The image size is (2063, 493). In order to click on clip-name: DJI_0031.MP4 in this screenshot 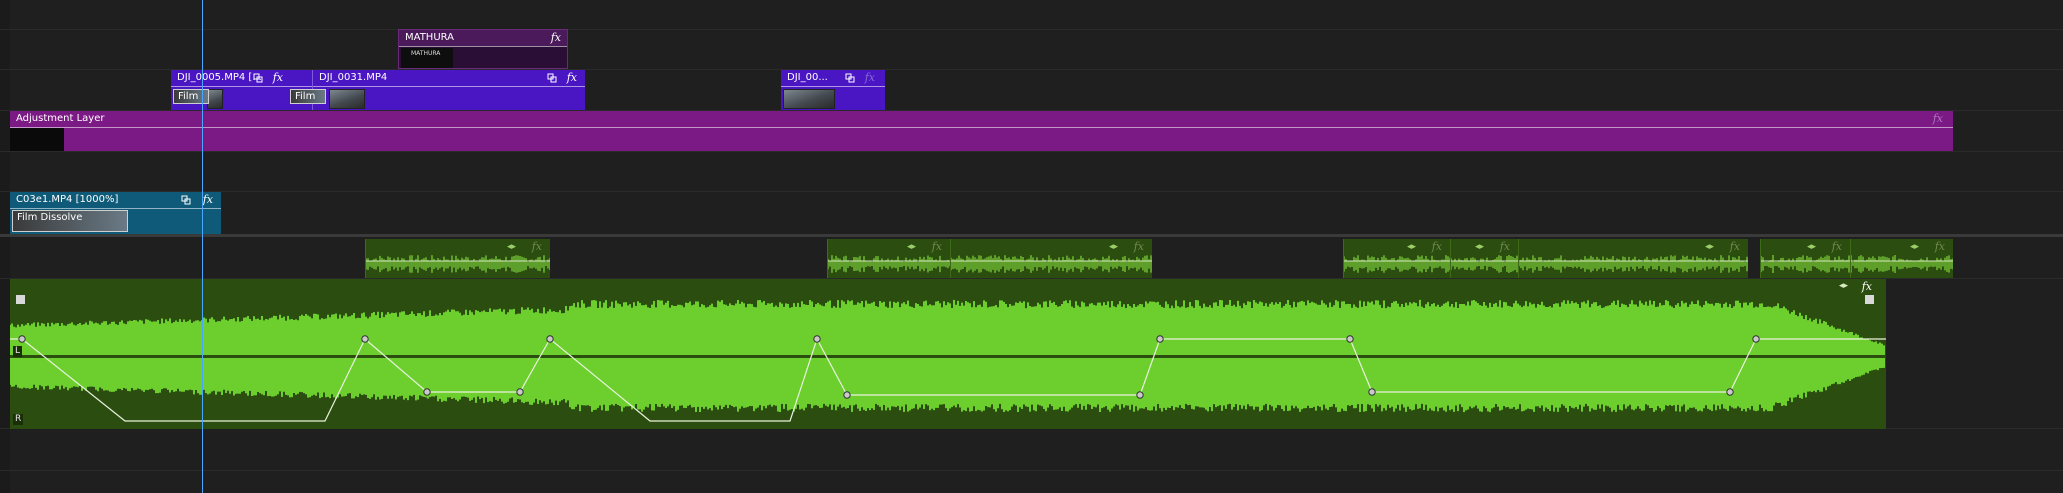, I will do `click(353, 77)`.